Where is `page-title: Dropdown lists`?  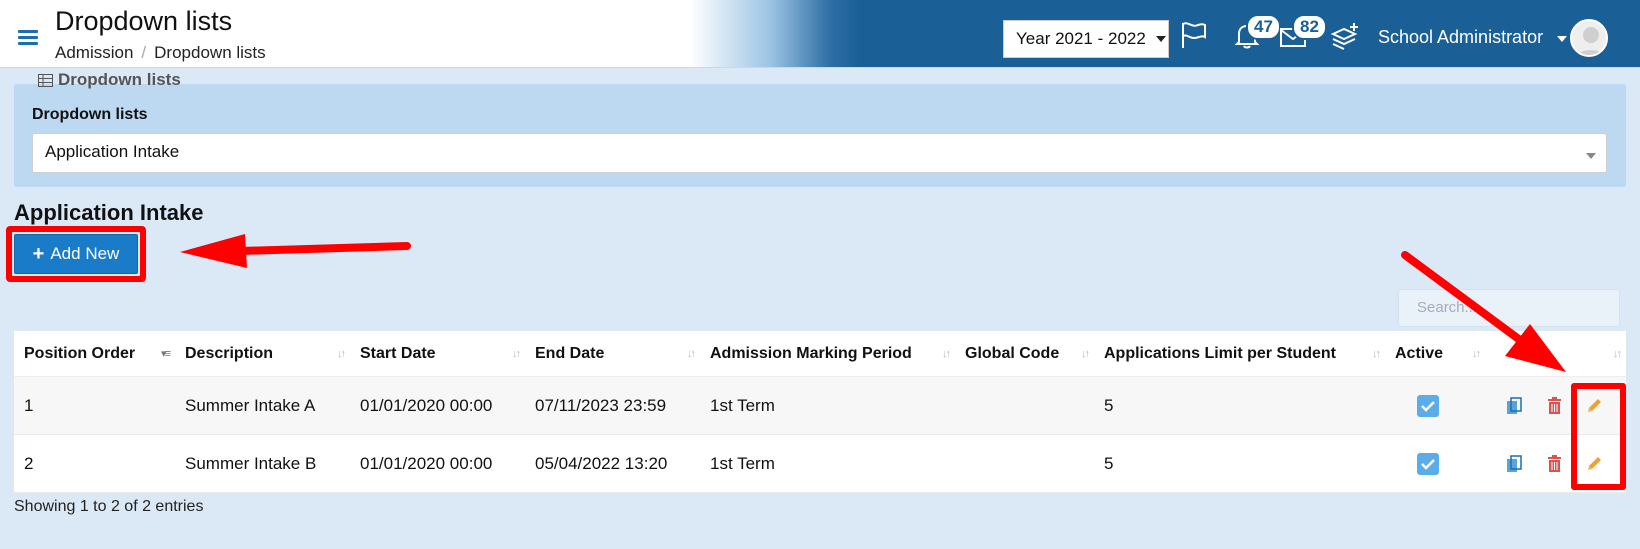 page-title: Dropdown lists is located at coordinates (144, 21).